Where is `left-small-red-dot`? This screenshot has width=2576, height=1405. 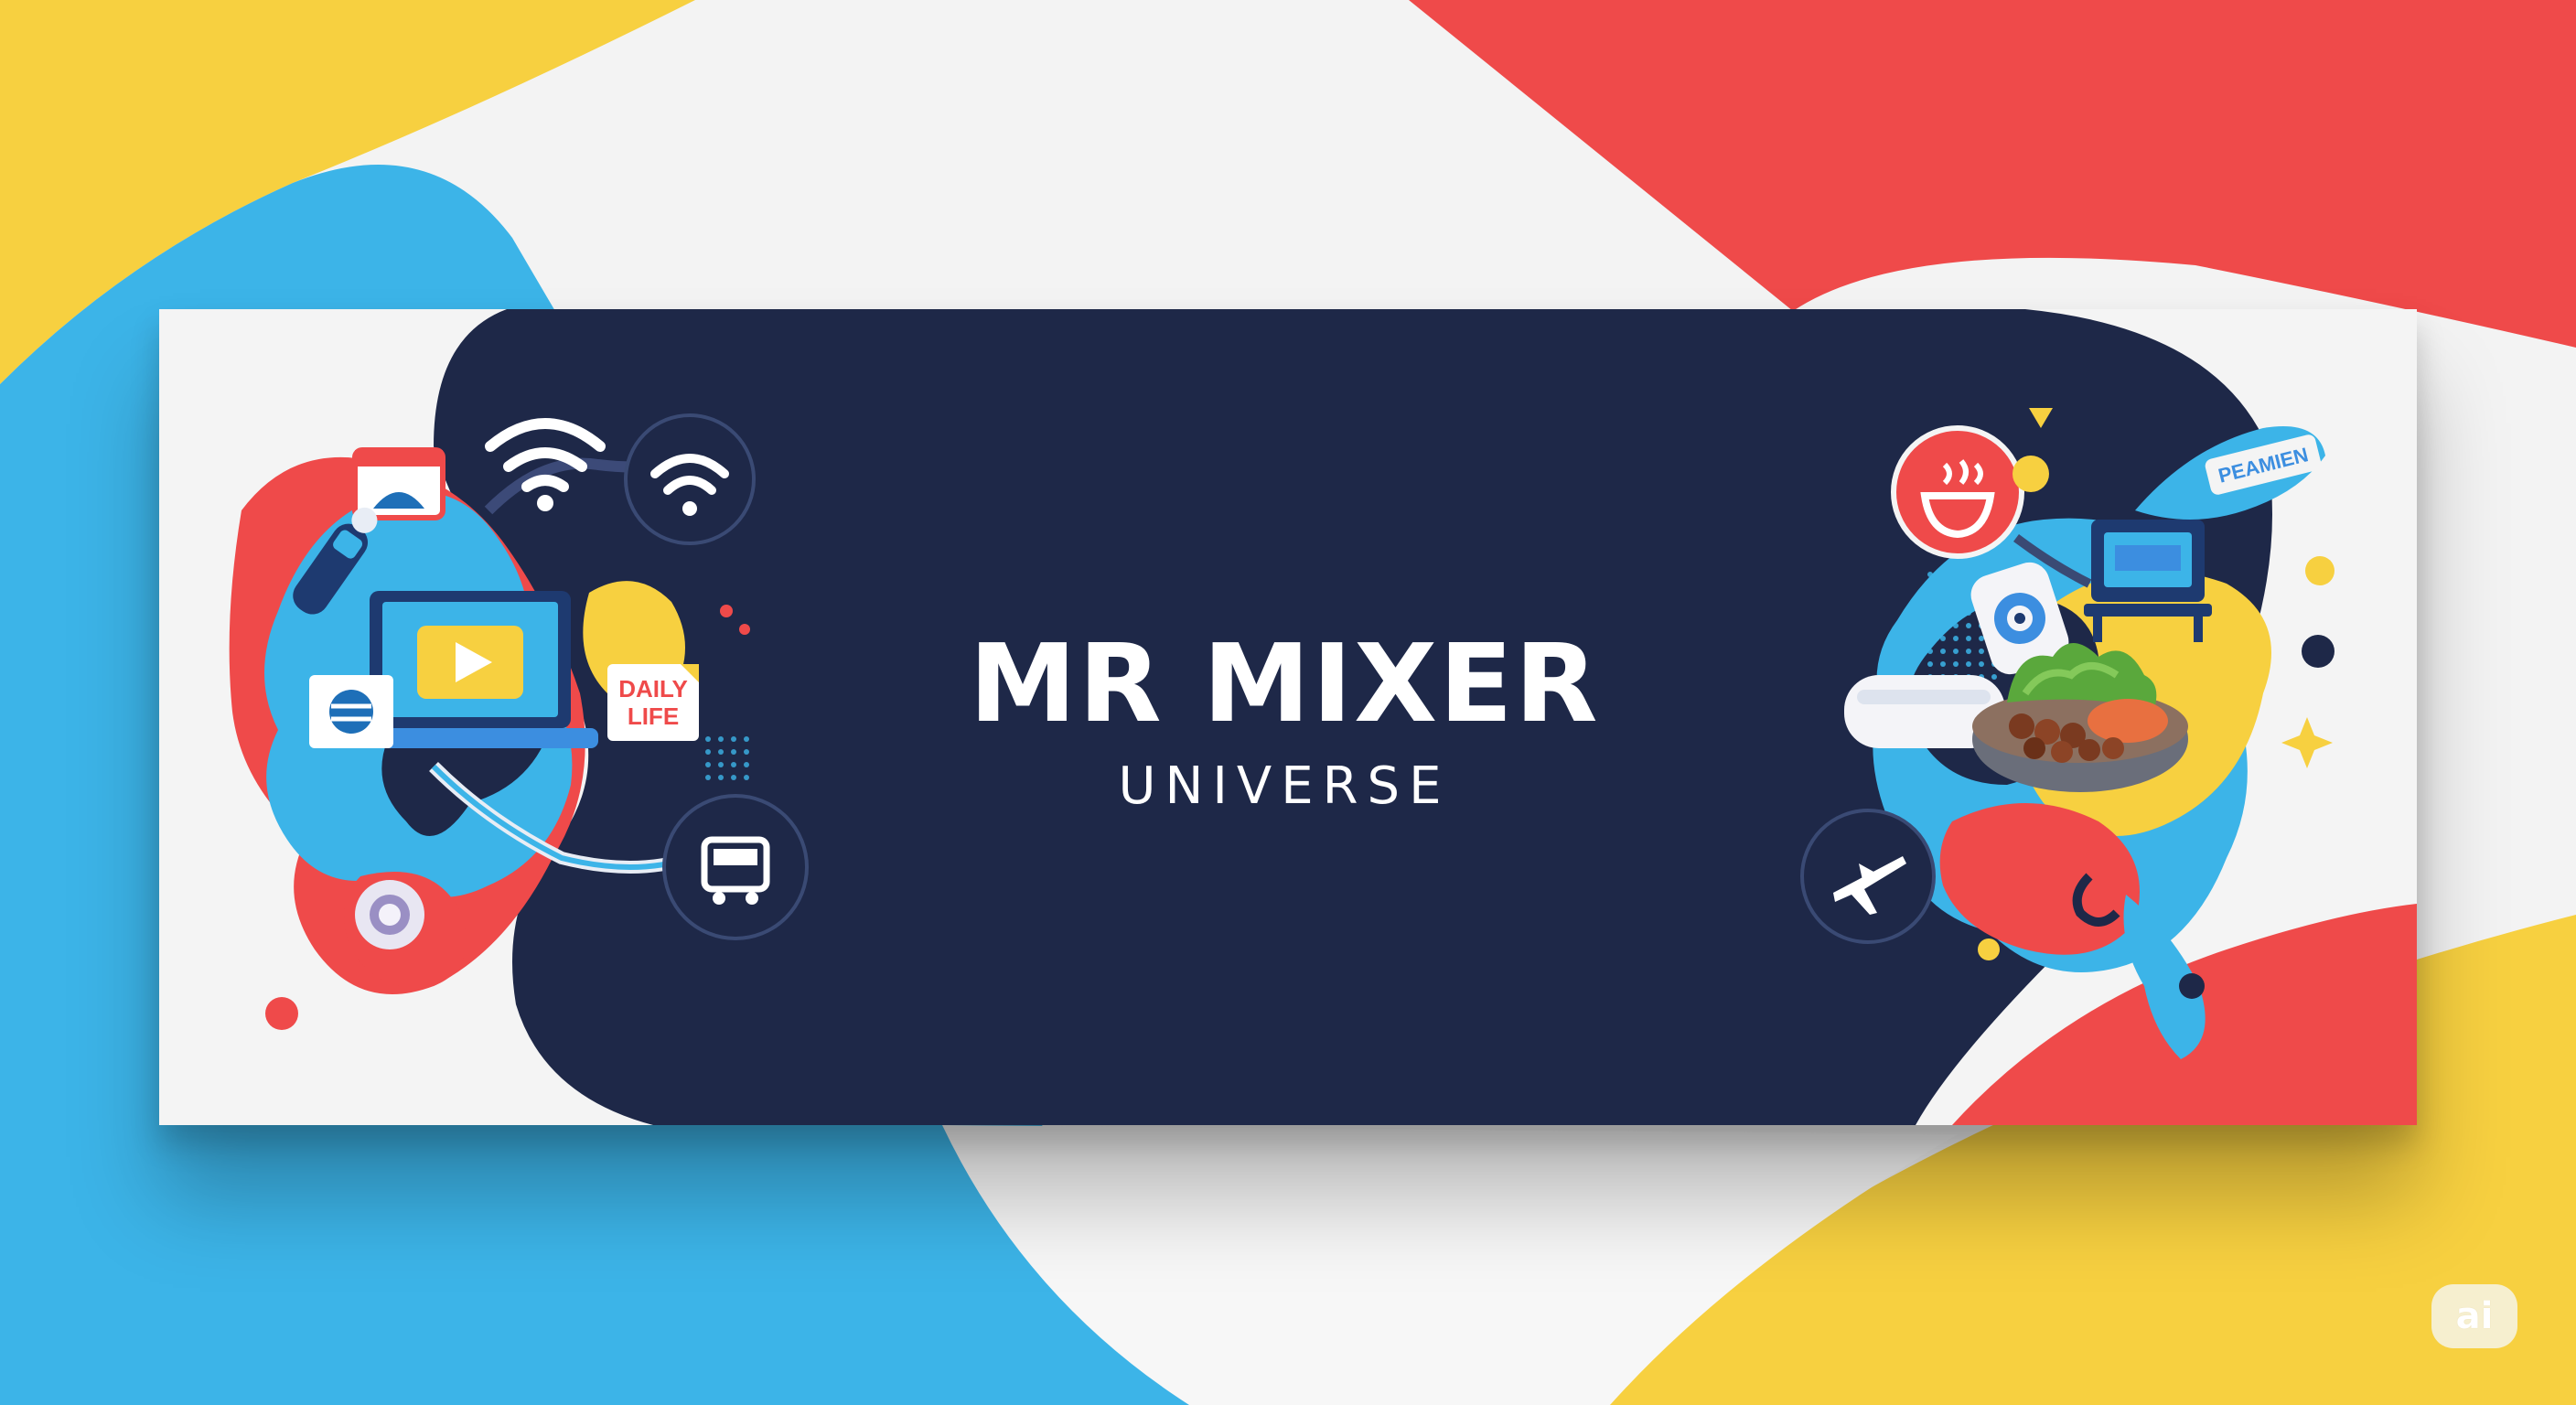
left-small-red-dot is located at coordinates (282, 1013).